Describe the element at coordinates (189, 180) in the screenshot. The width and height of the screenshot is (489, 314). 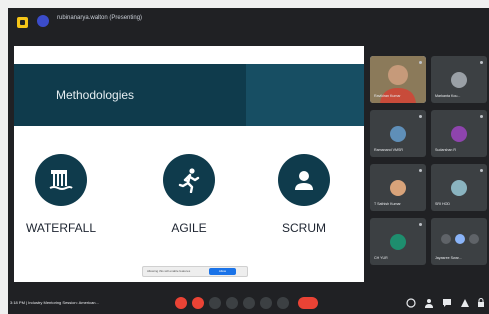
I see `running-person-icon` at that location.